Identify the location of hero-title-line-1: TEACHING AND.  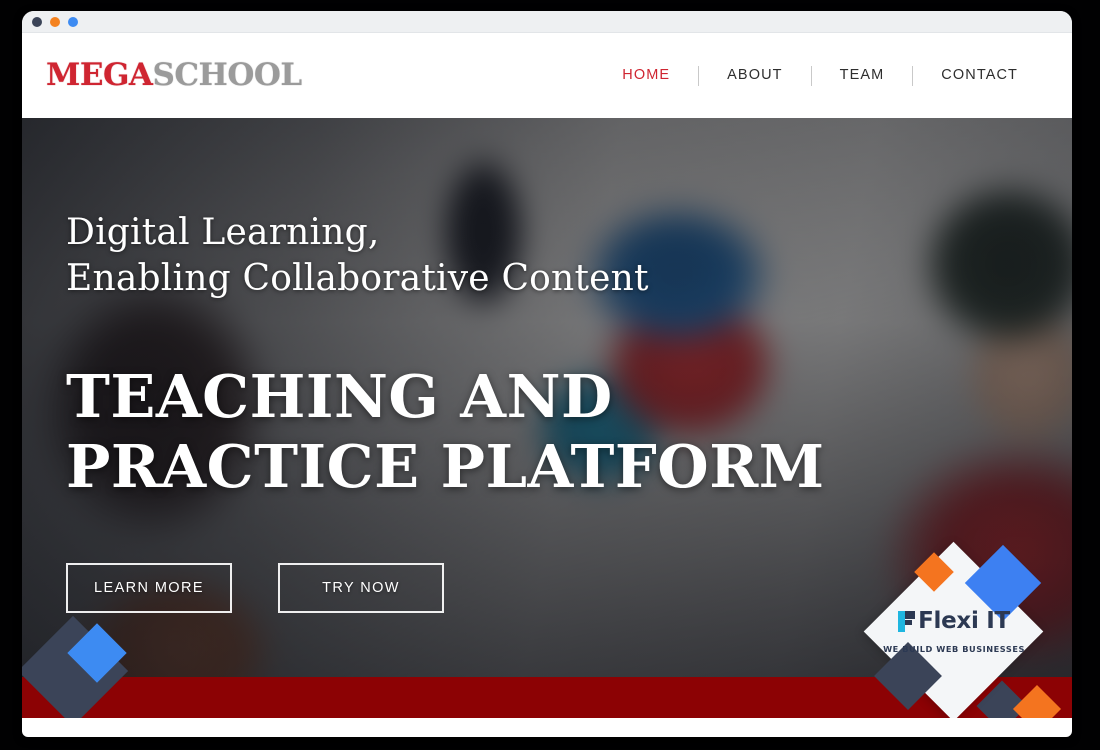
(339, 397).